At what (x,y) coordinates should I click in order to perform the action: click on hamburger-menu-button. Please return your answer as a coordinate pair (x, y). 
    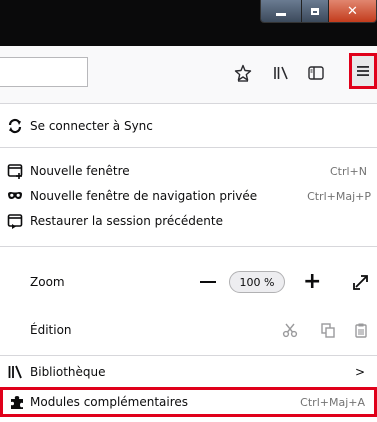
    Looking at the image, I should click on (363, 71).